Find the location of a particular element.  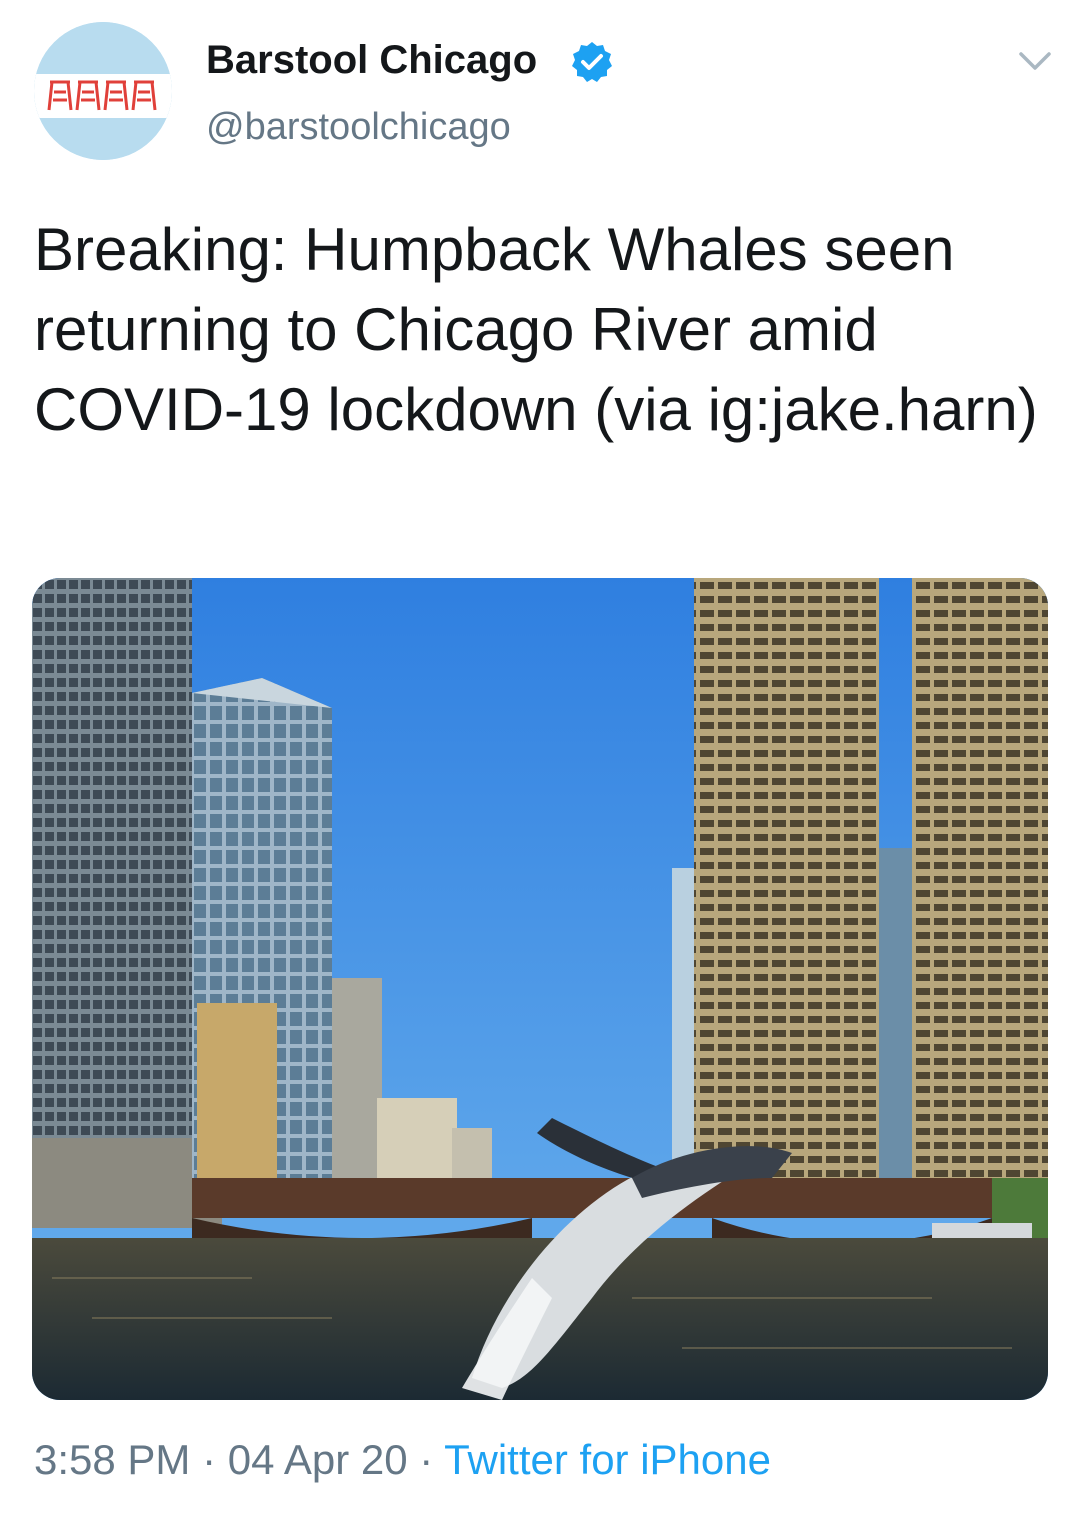

display-name: Barstool Chicago is located at coordinates (371, 60).